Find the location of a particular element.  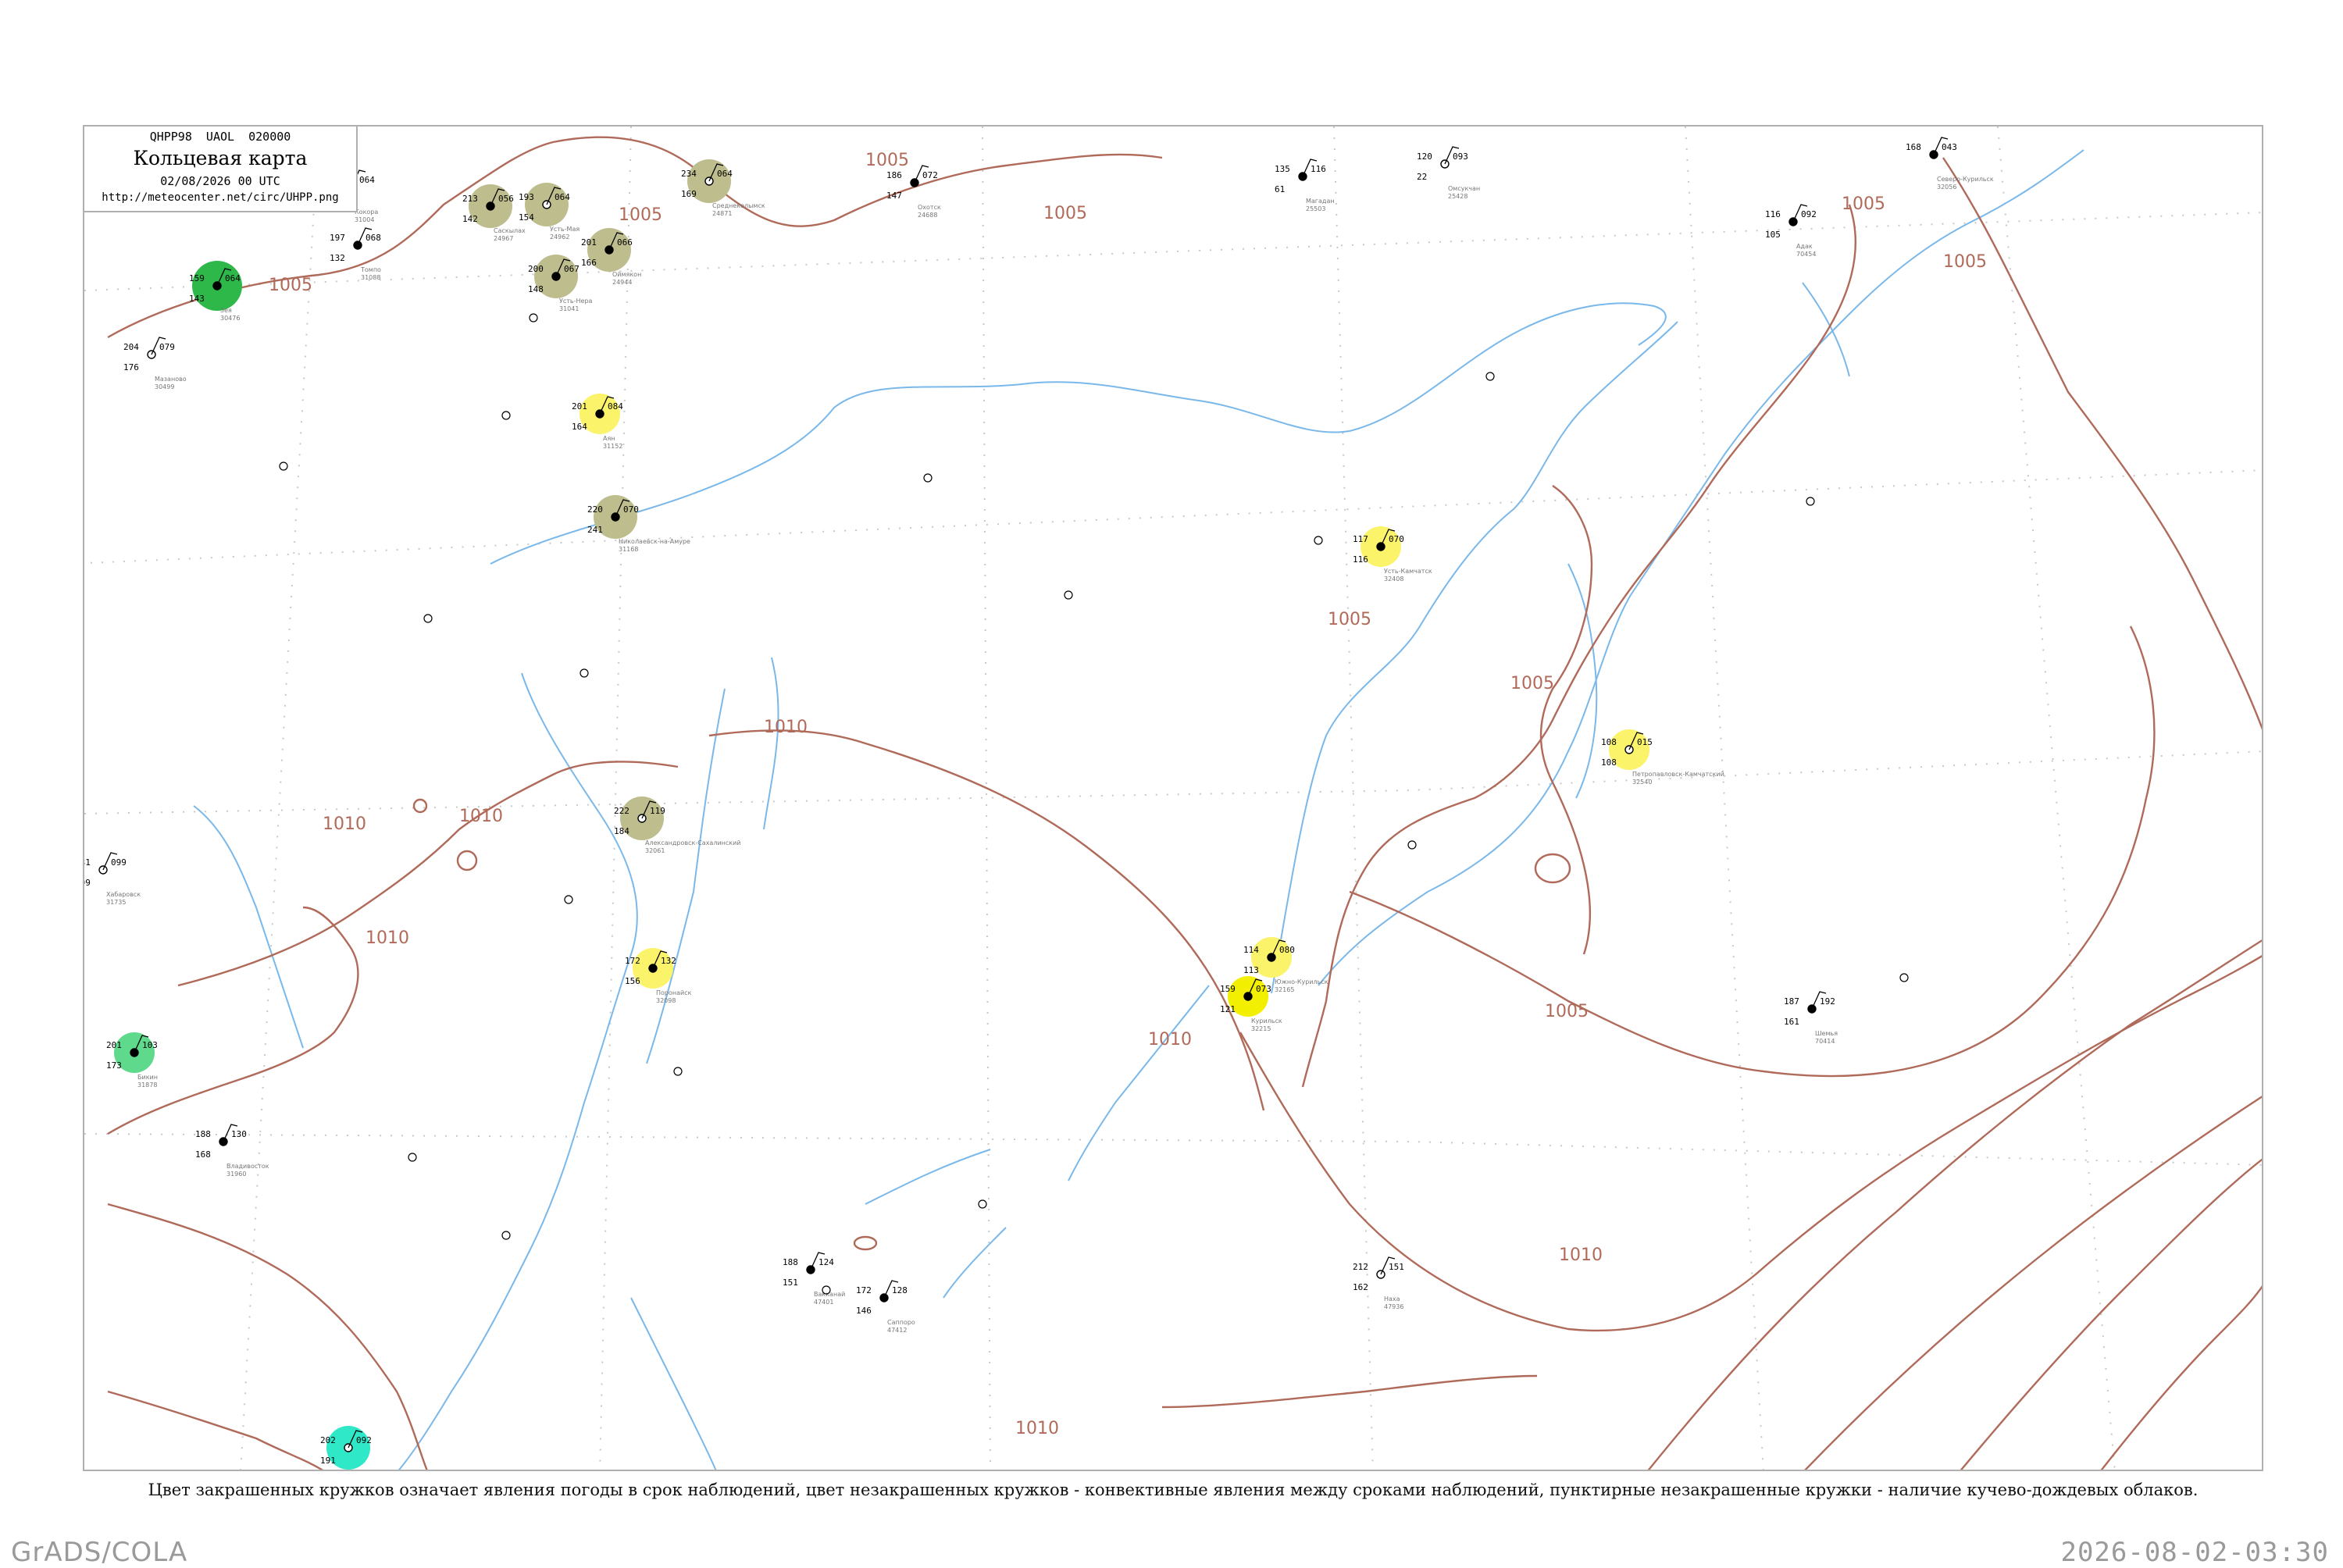

station-dewpoint: 173 is located at coordinates (114, 1065).